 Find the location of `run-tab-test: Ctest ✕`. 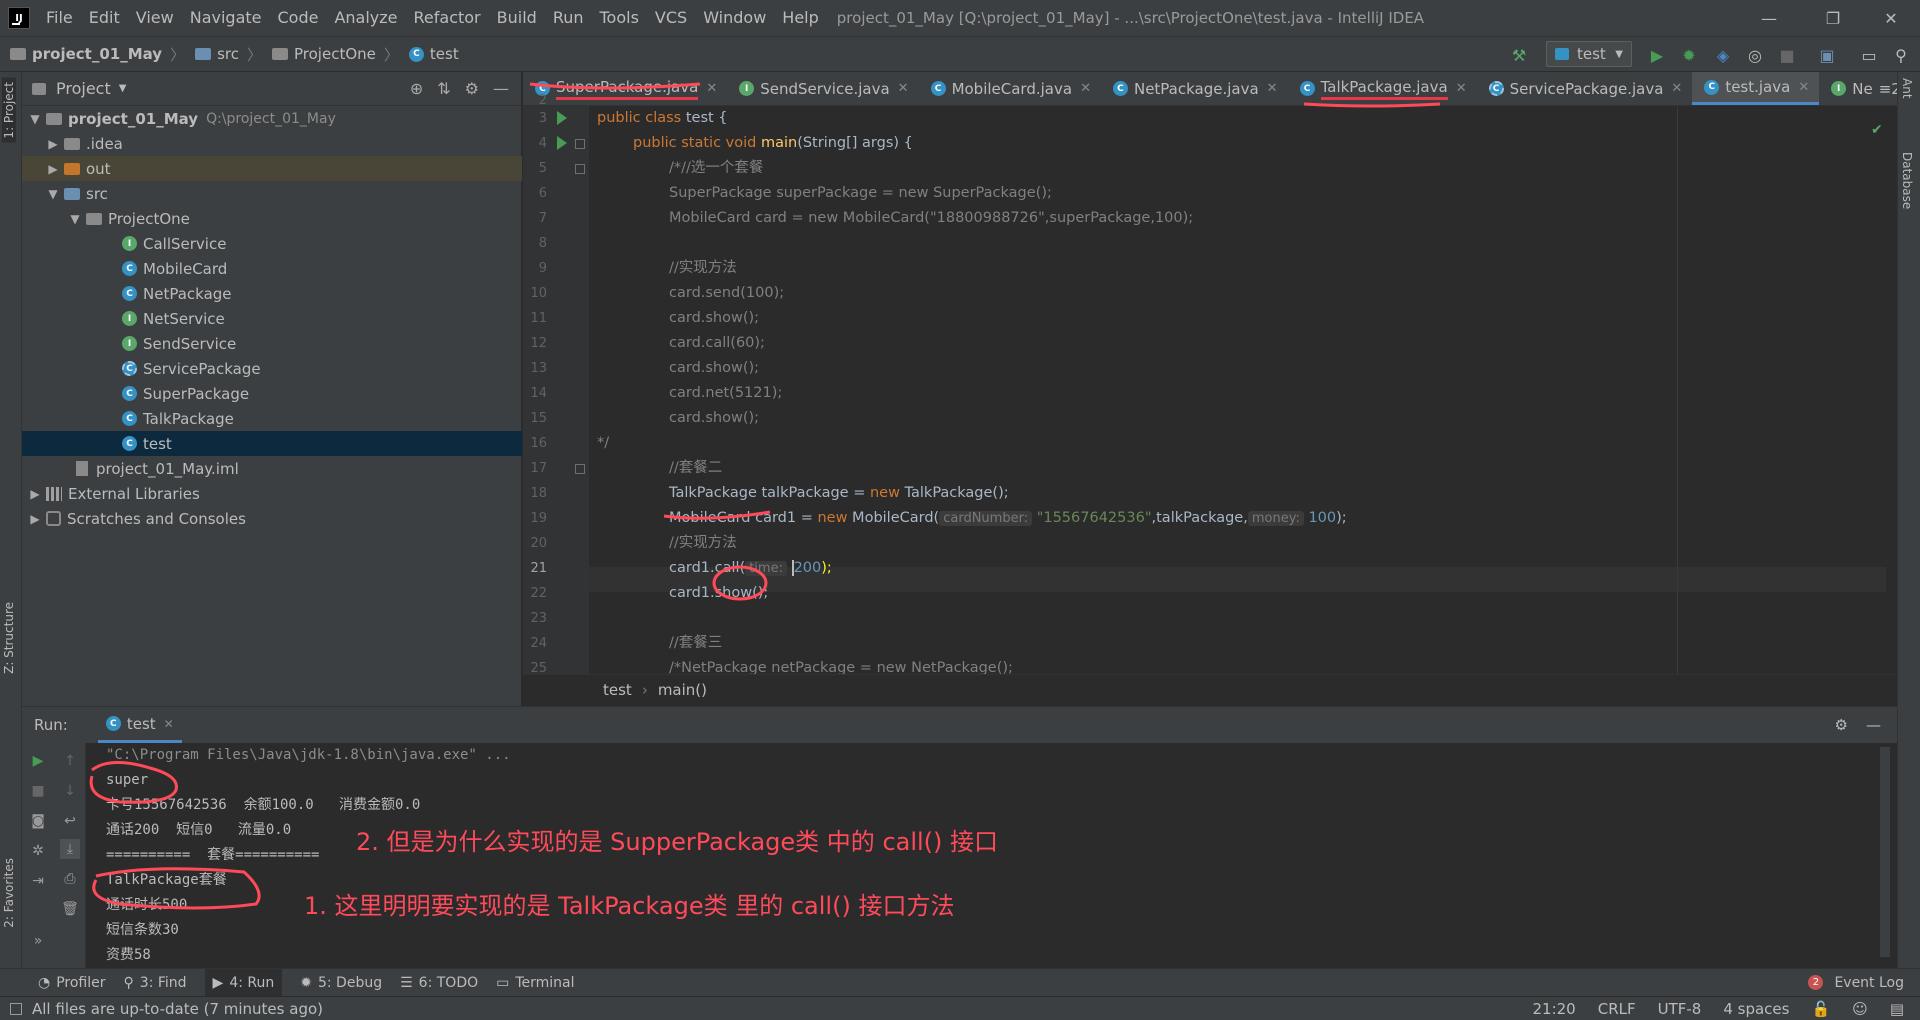

run-tab-test: Ctest ✕ is located at coordinates (139, 725).